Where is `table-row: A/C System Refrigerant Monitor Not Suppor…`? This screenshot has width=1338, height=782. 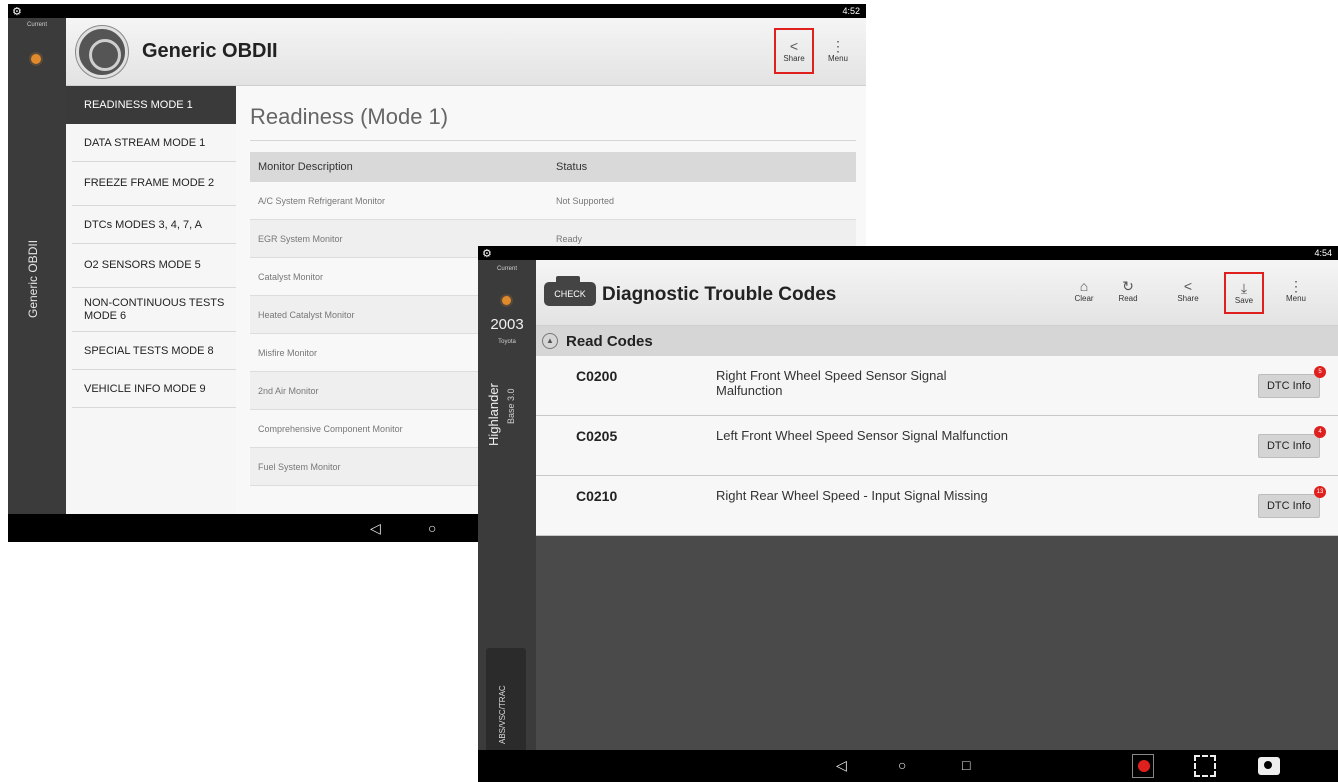
table-row: A/C System Refrigerant Monitor Not Suppor… is located at coordinates (553, 201).